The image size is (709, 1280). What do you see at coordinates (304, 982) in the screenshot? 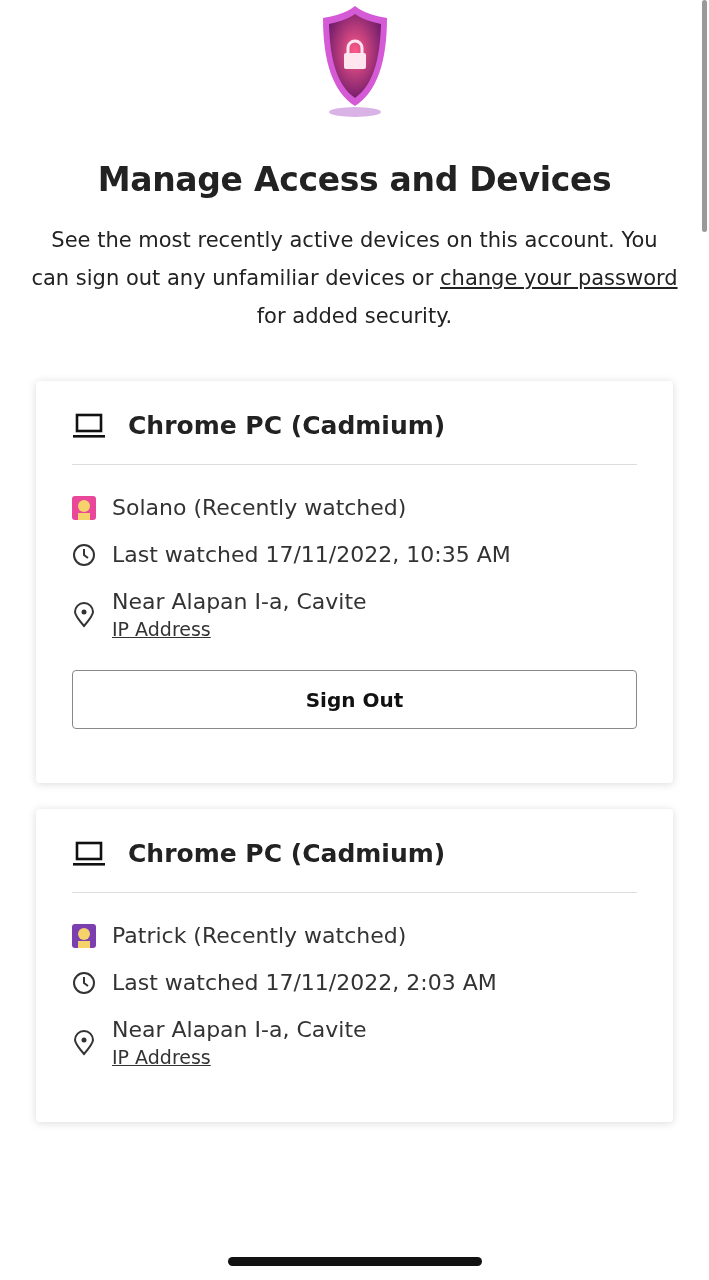
I see `last-watched: Last watched 17/11/2022, 2:03 AM` at bounding box center [304, 982].